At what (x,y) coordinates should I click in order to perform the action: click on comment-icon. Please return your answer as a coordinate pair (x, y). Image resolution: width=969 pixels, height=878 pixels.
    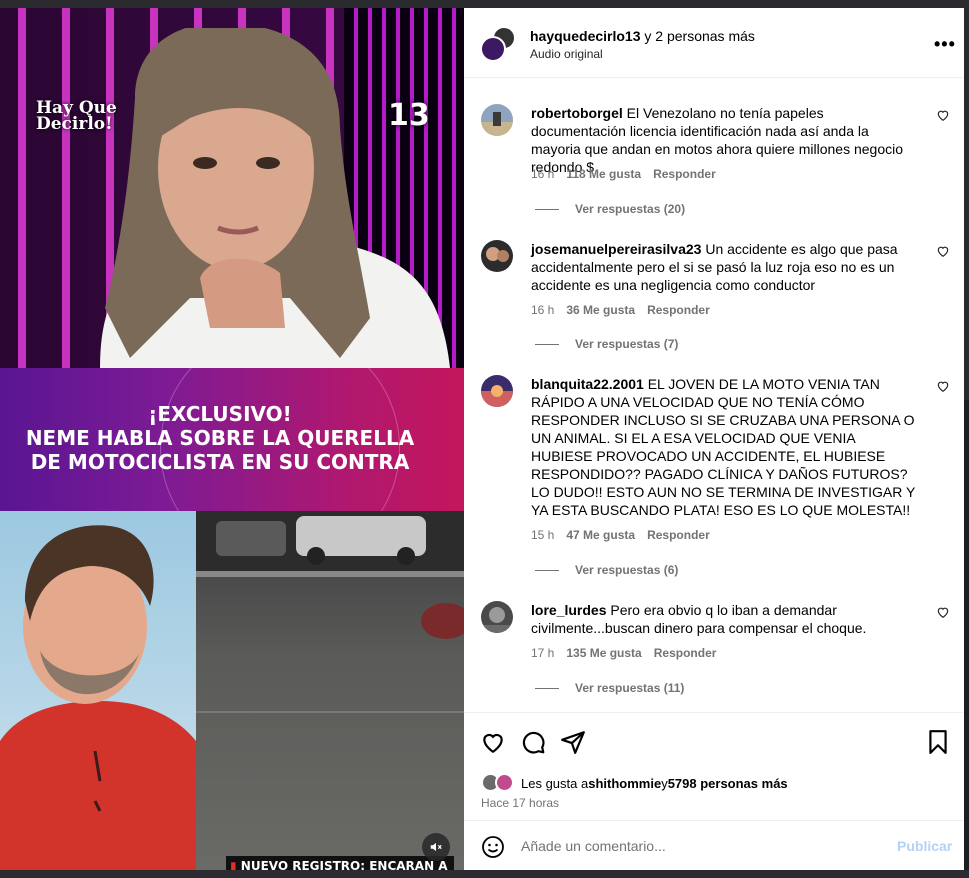
    Looking at the image, I should click on (533, 742).